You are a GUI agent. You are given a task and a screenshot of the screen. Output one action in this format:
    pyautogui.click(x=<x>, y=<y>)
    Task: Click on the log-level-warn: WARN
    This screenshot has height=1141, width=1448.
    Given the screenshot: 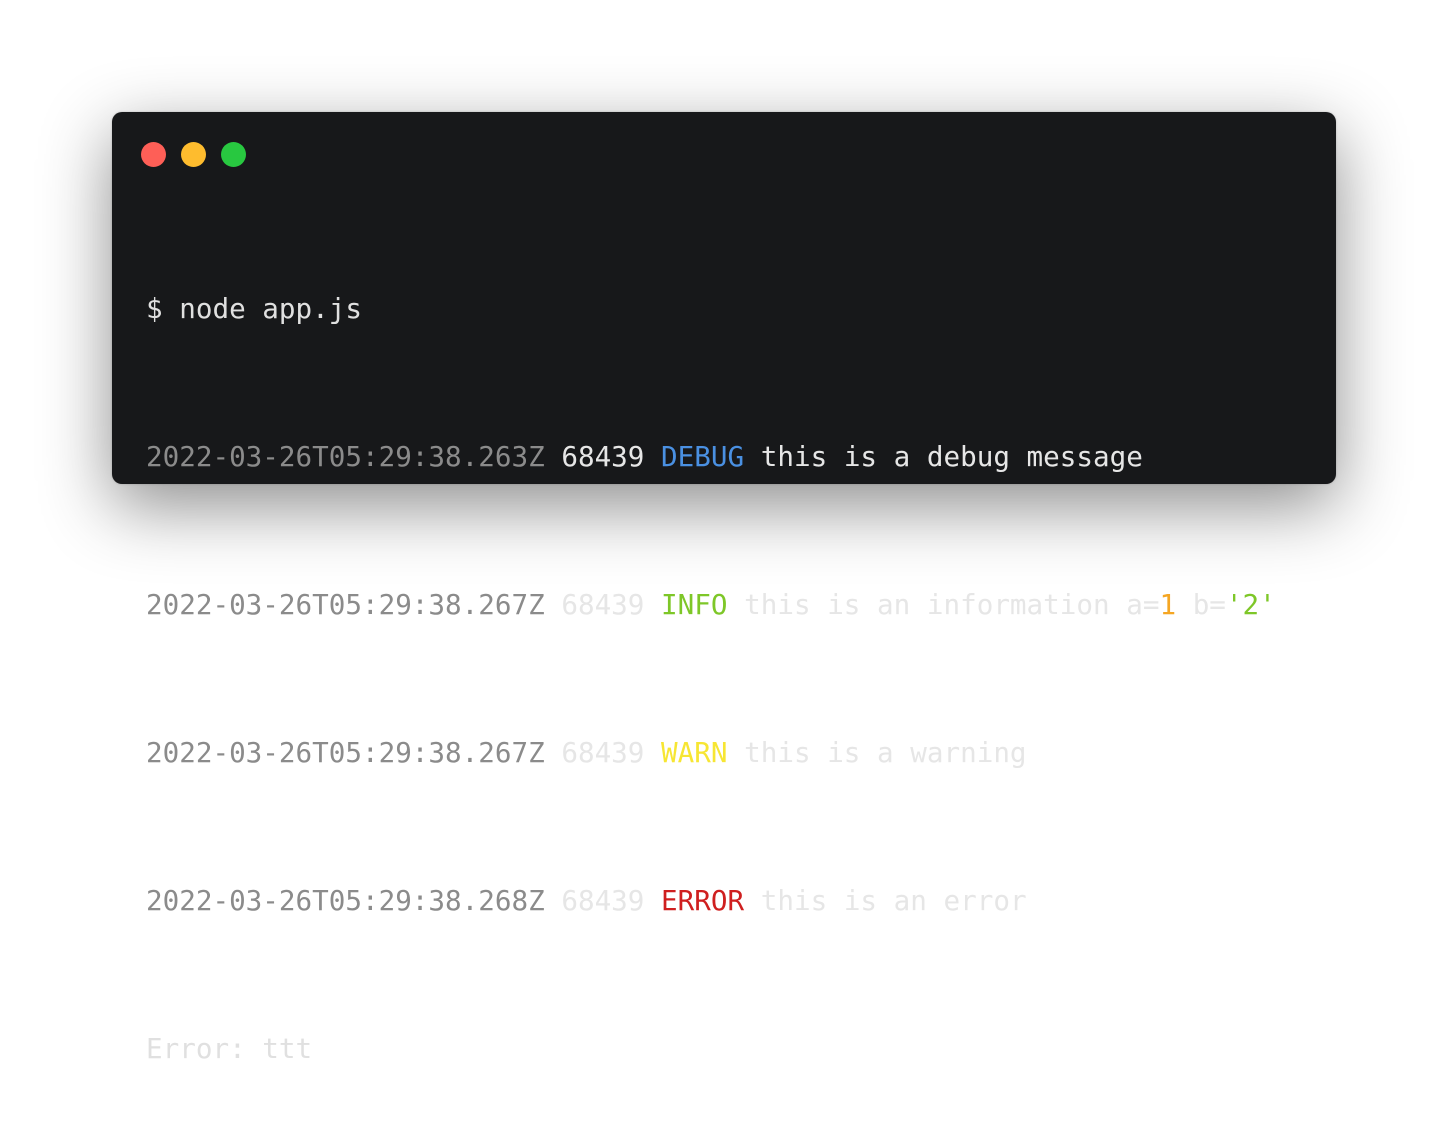 What is the action you would take?
    pyautogui.click(x=694, y=752)
    